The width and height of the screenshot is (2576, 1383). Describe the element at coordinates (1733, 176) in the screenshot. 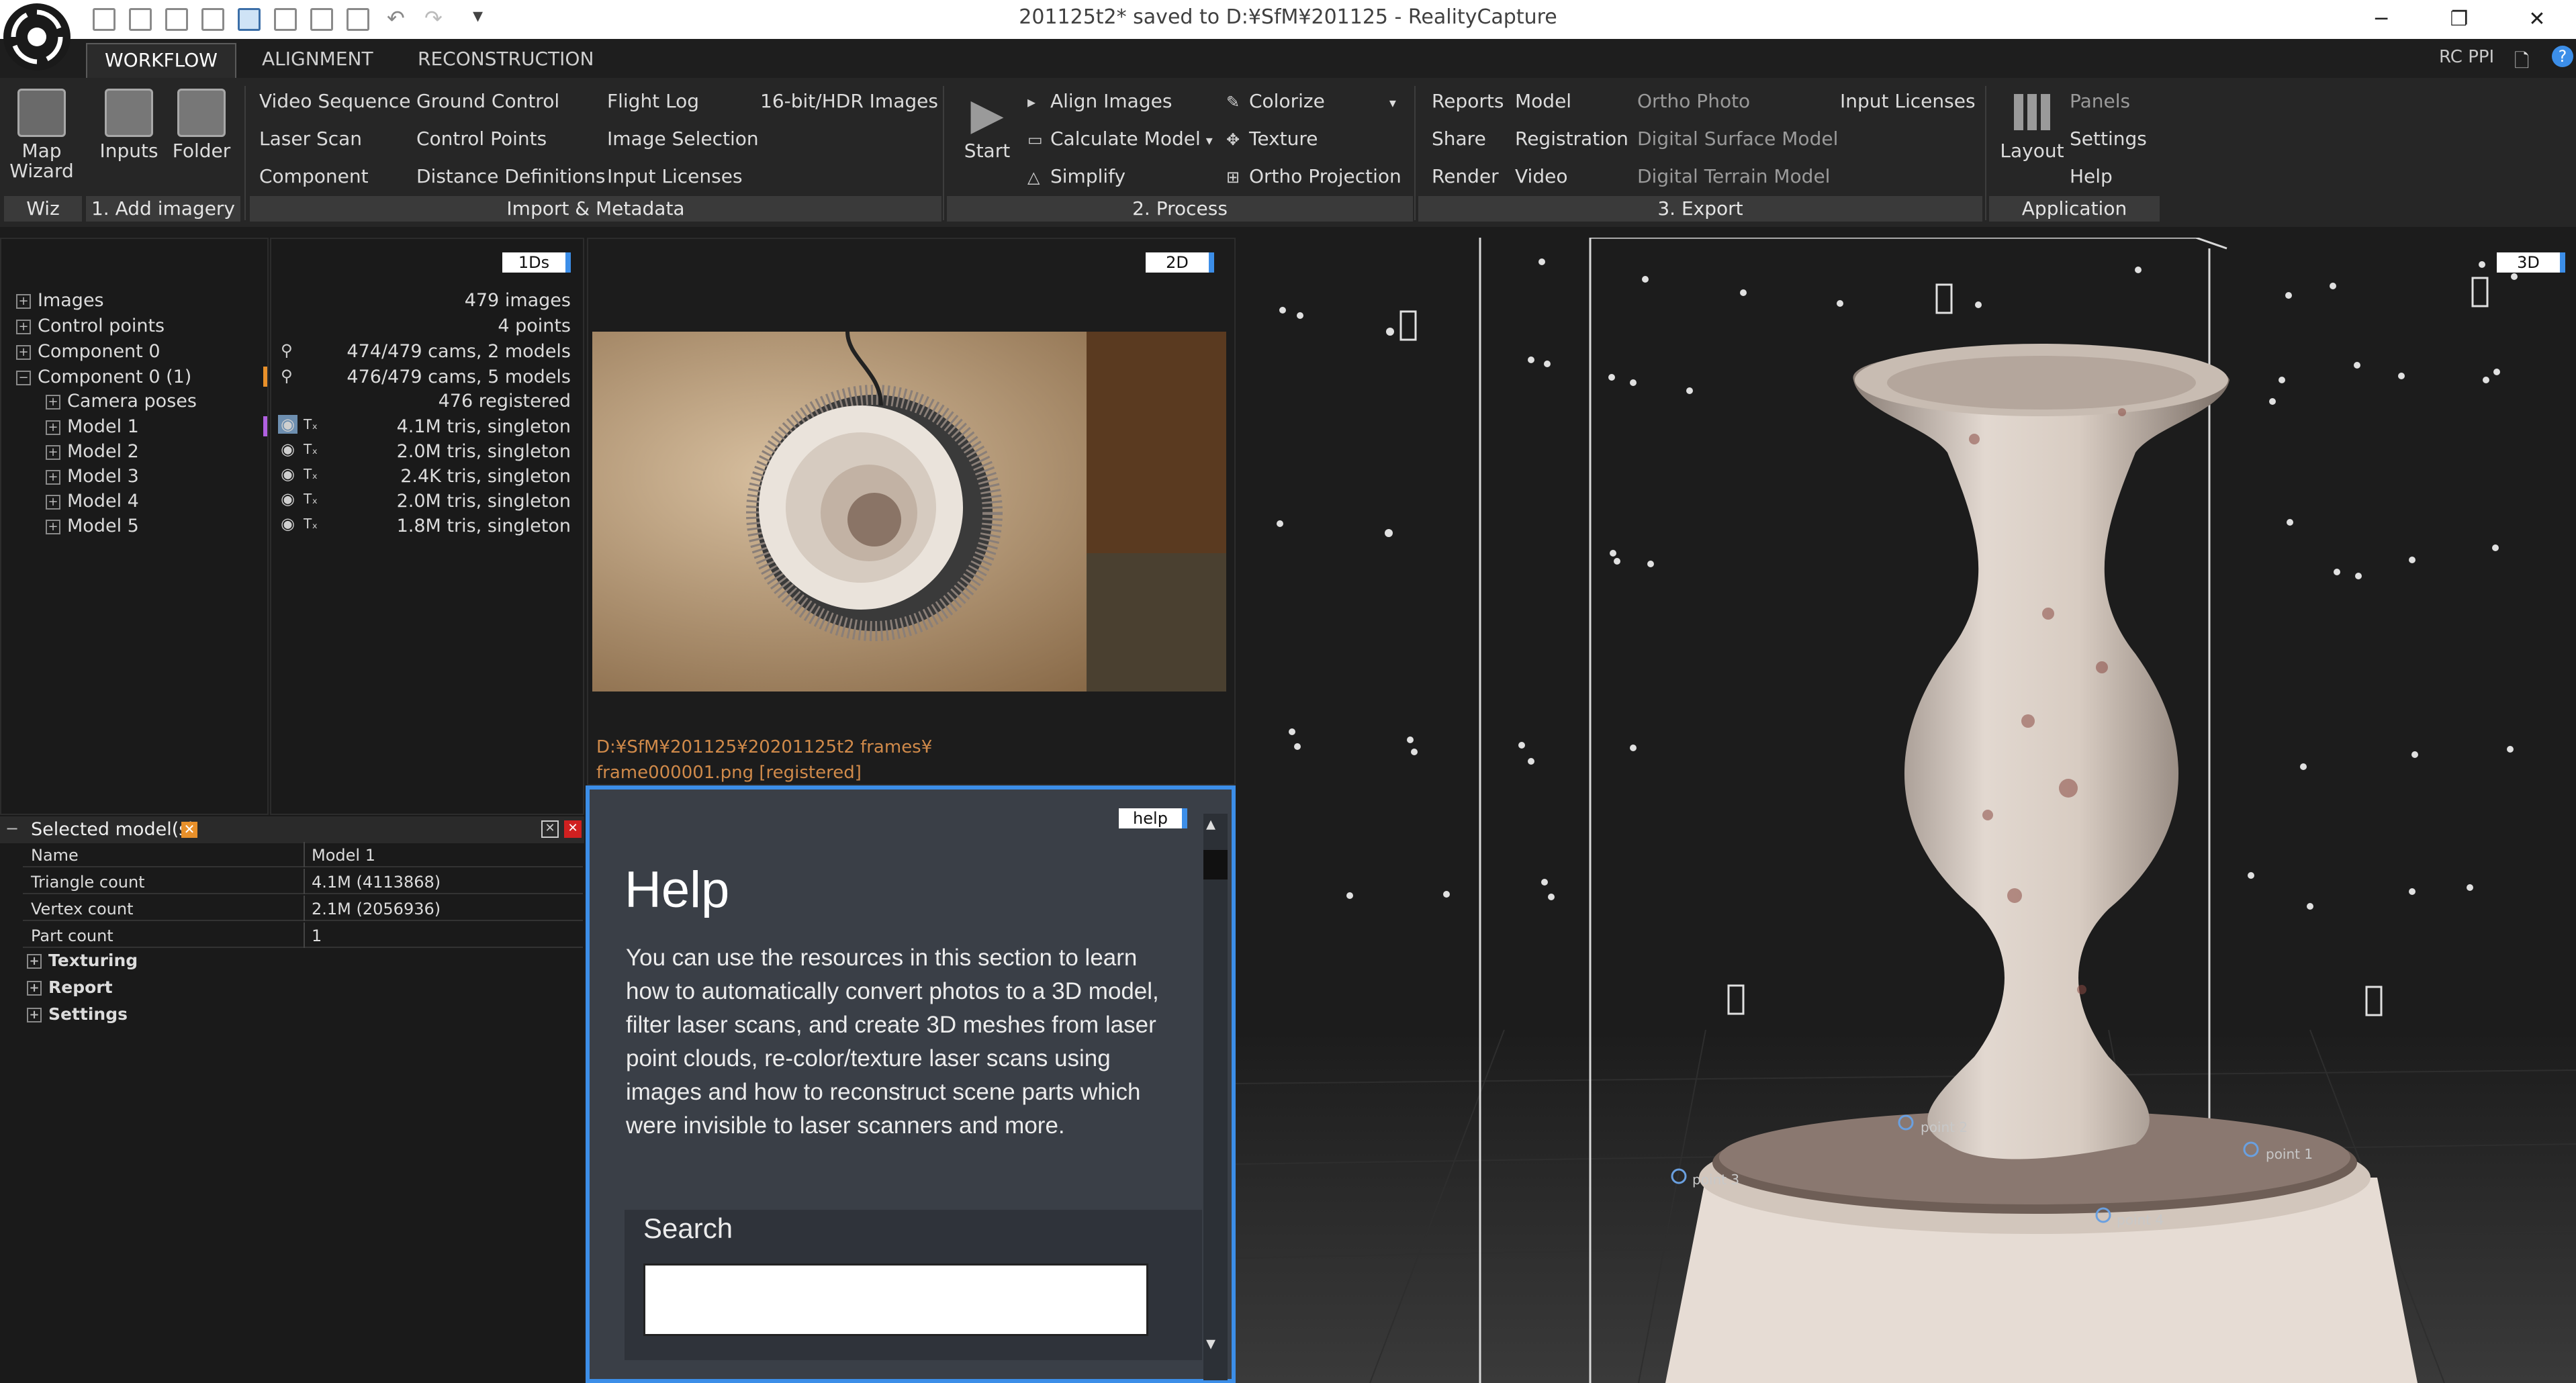

I see `digital-terrain-model-button: Digital Terrain Model` at that location.